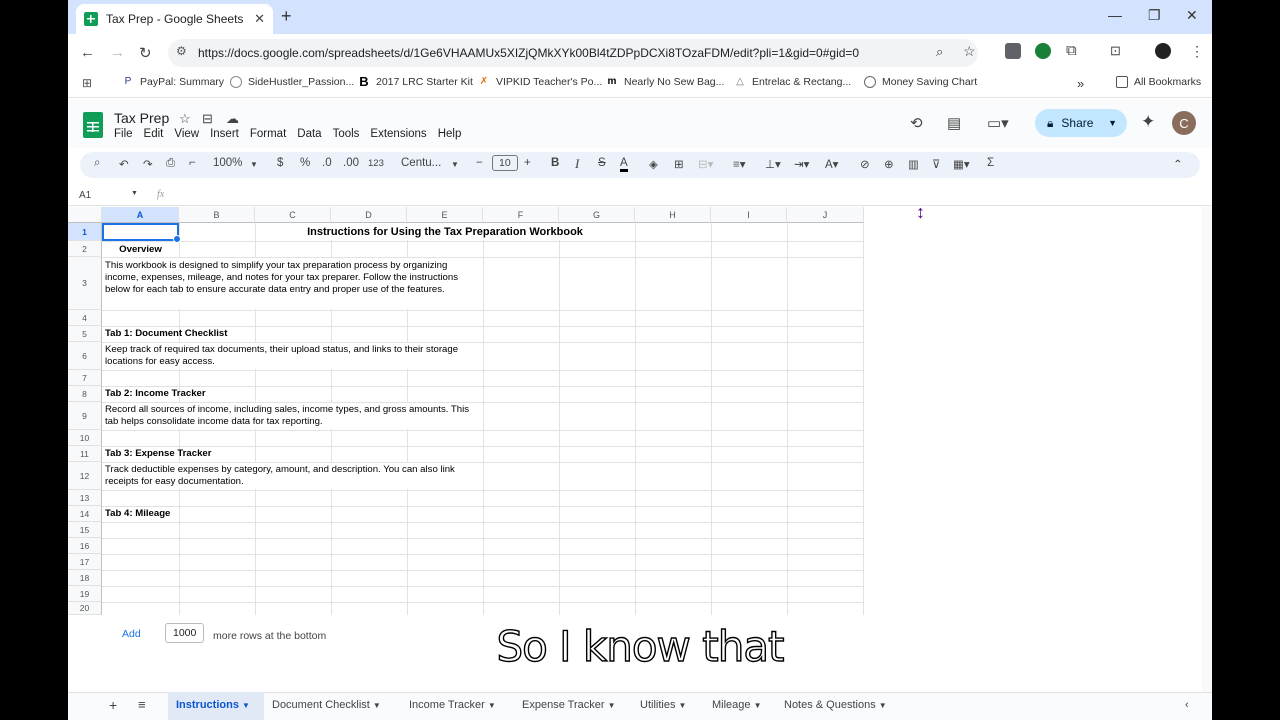 The height and width of the screenshot is (720, 1280). I want to click on overview-heading-cell: Overview, so click(140, 250).